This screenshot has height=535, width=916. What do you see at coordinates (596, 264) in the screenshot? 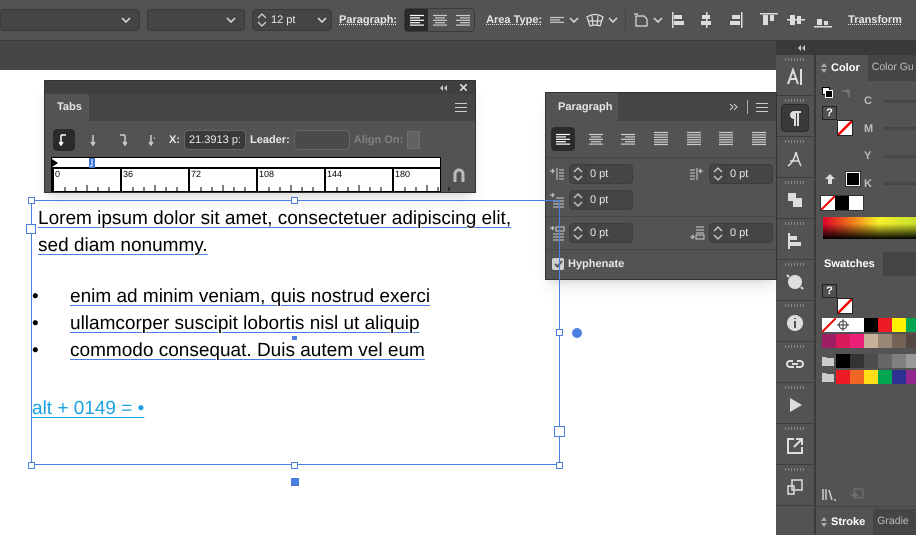
I see `hyphenate-label: Hyphenate` at bounding box center [596, 264].